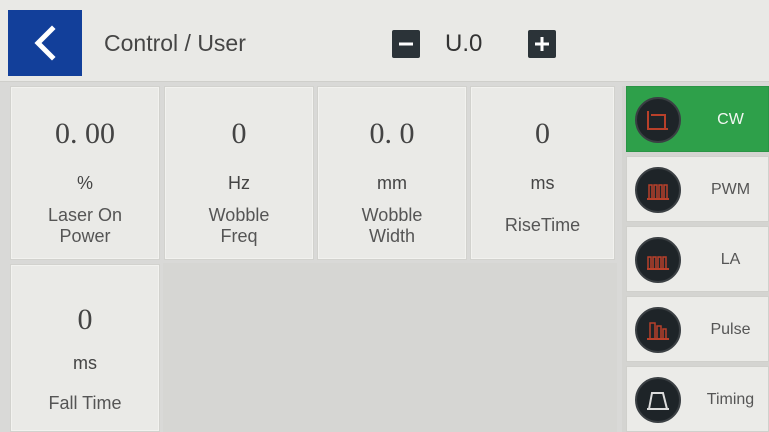  What do you see at coordinates (84, 183) in the screenshot?
I see `laser-power-unit: %` at bounding box center [84, 183].